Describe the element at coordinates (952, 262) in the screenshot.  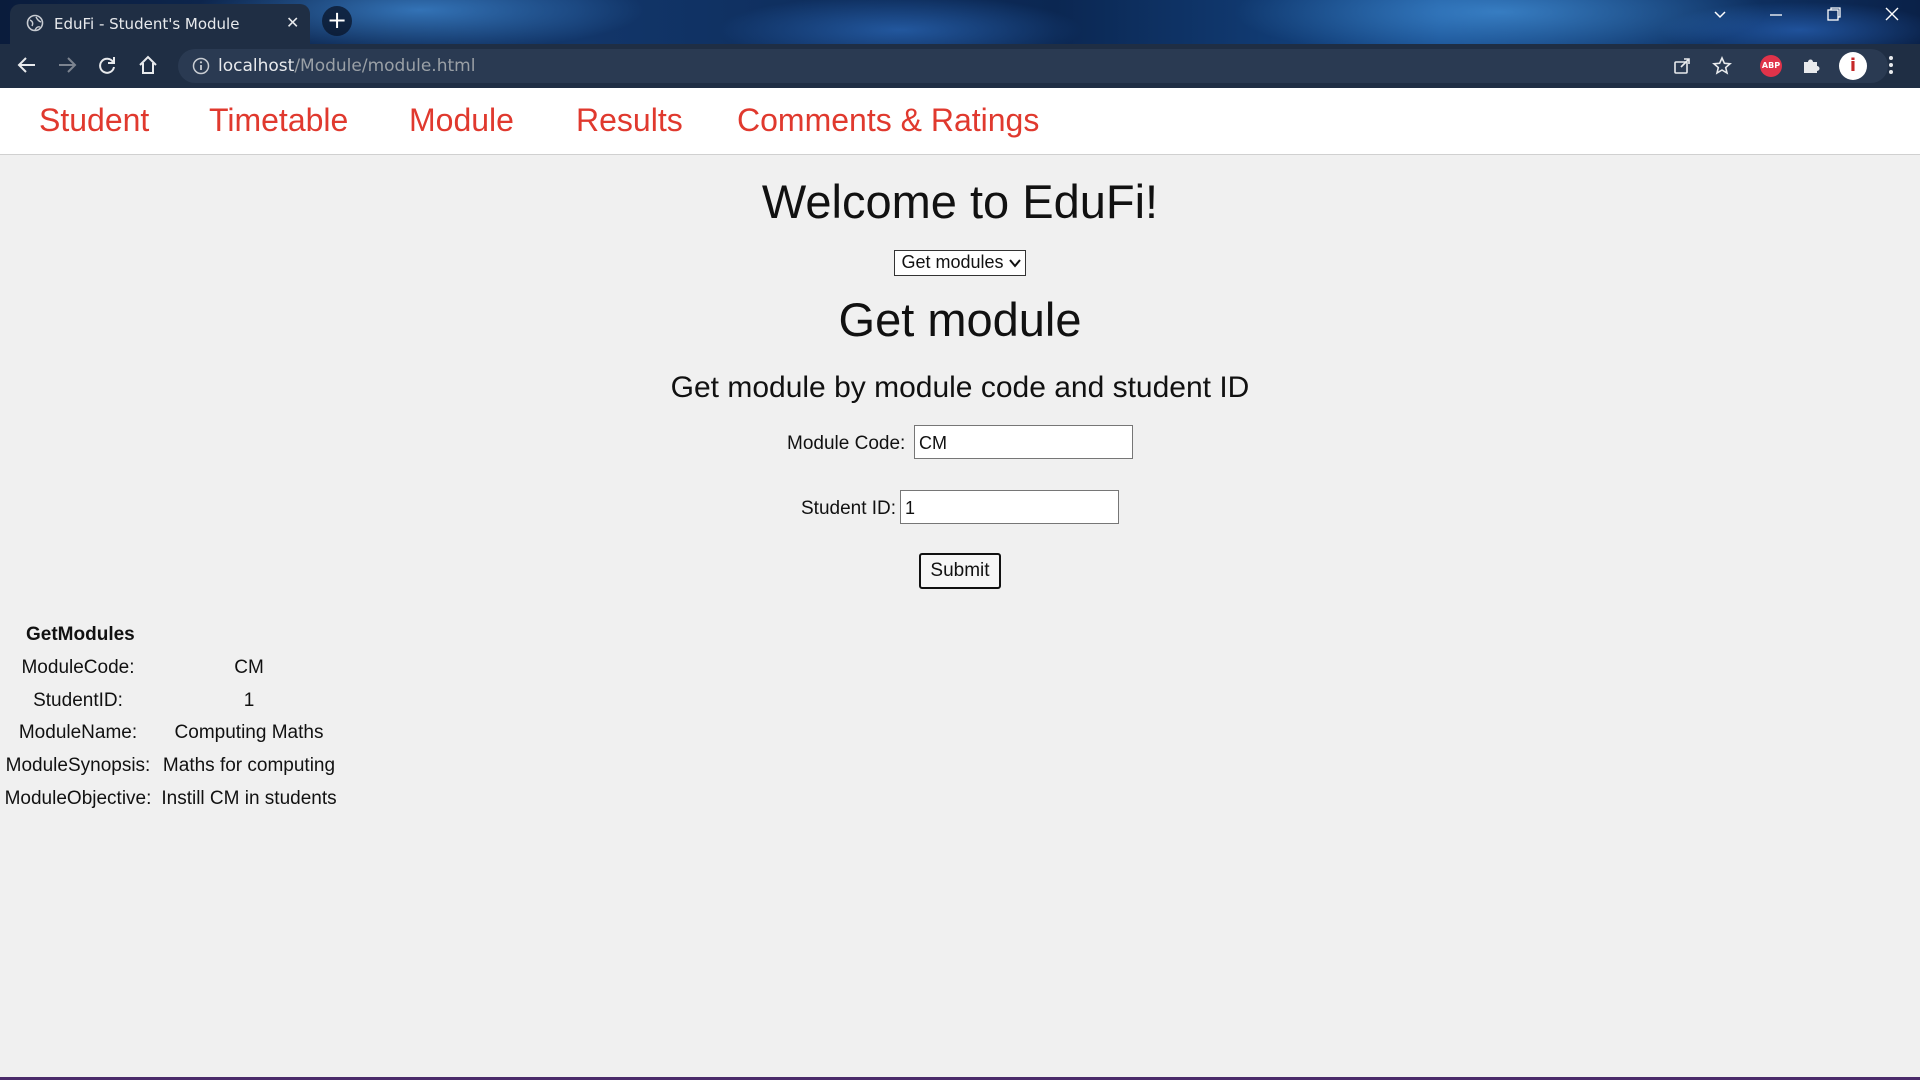
I see `action-select-value: Get modules` at that location.